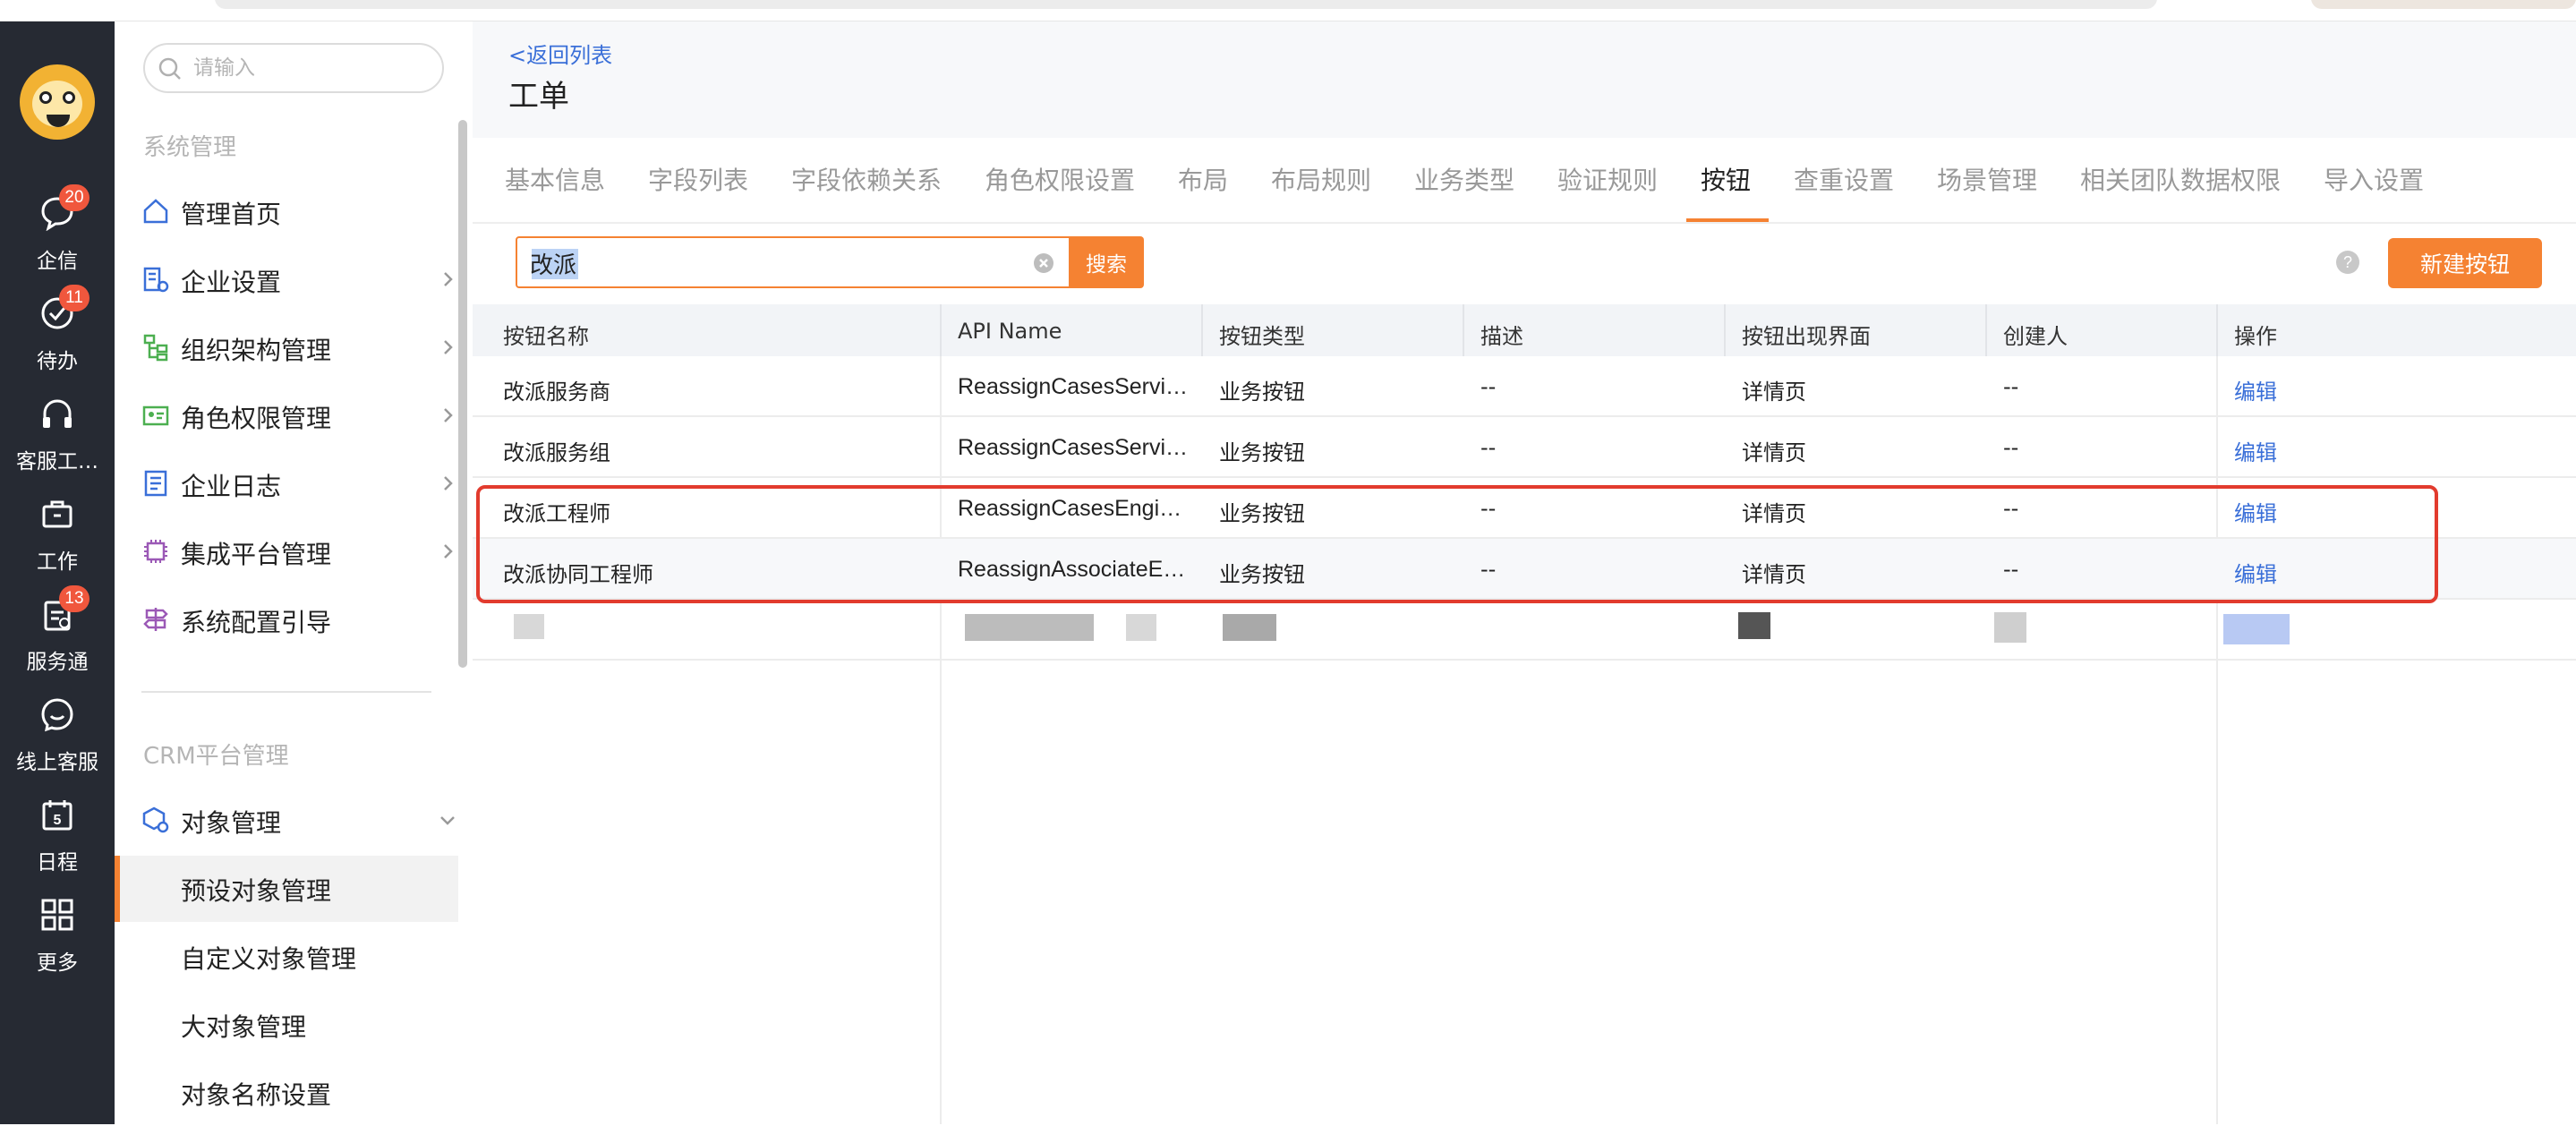 Image resolution: width=2576 pixels, height=1126 pixels. I want to click on sidebar-sub-preset-objects: 预设对象管理, so click(286, 889).